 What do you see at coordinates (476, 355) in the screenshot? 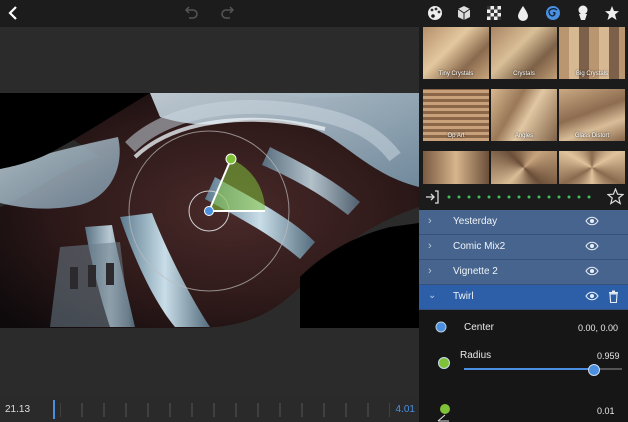
I see `radius-label: Radius` at bounding box center [476, 355].